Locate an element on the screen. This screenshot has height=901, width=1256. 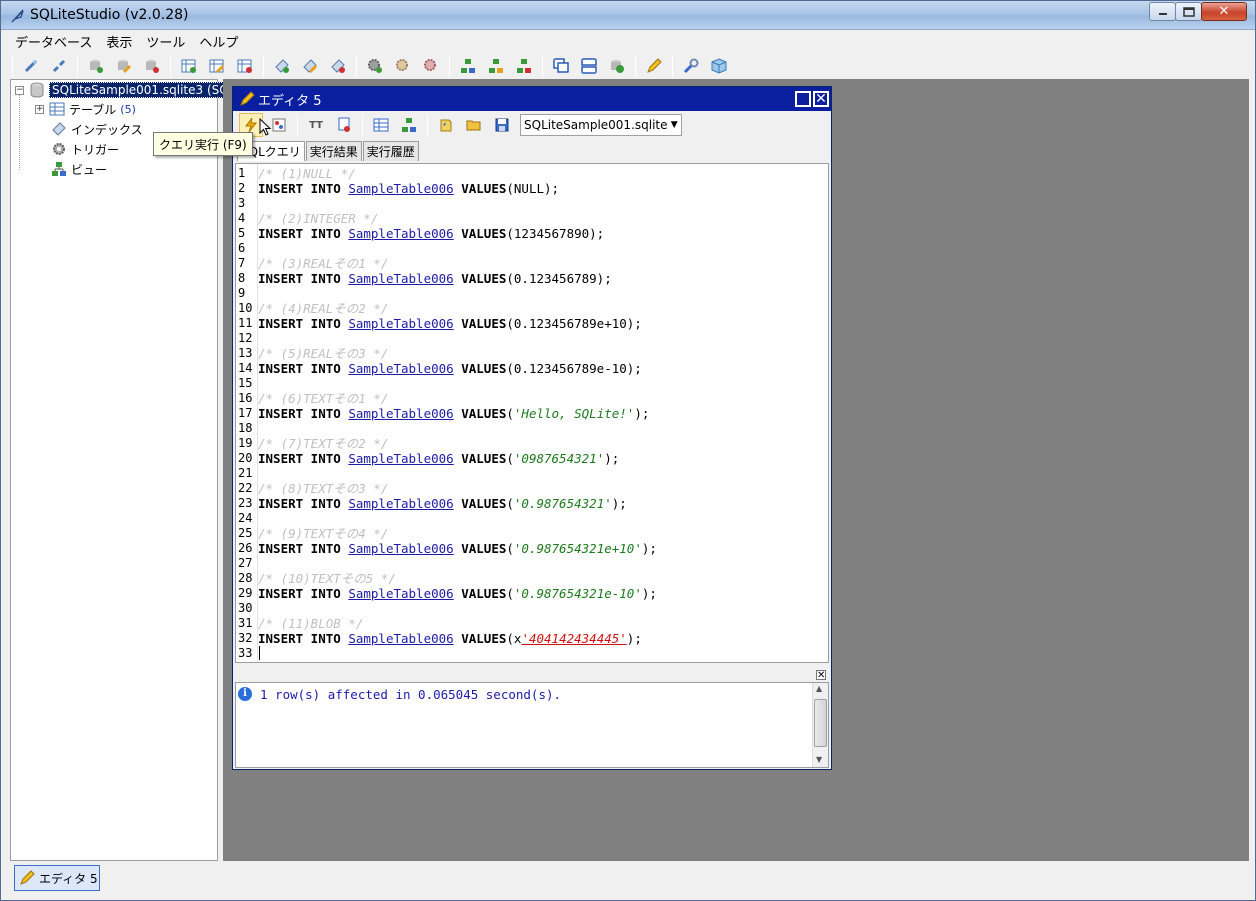
refresh-button is located at coordinates (617, 66).